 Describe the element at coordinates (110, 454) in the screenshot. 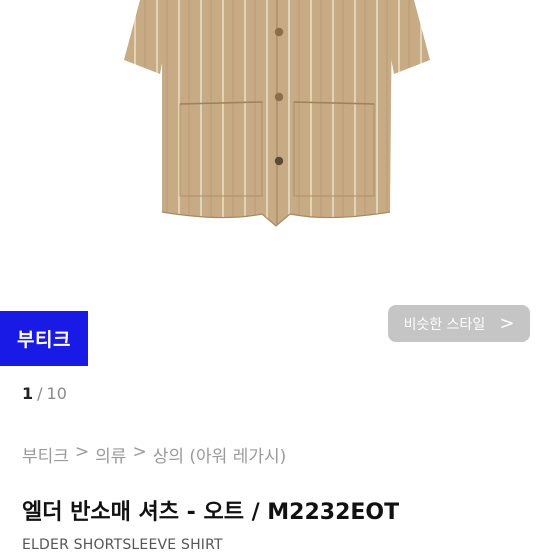

I see `breadcrumb-item-clothing: 의류` at that location.